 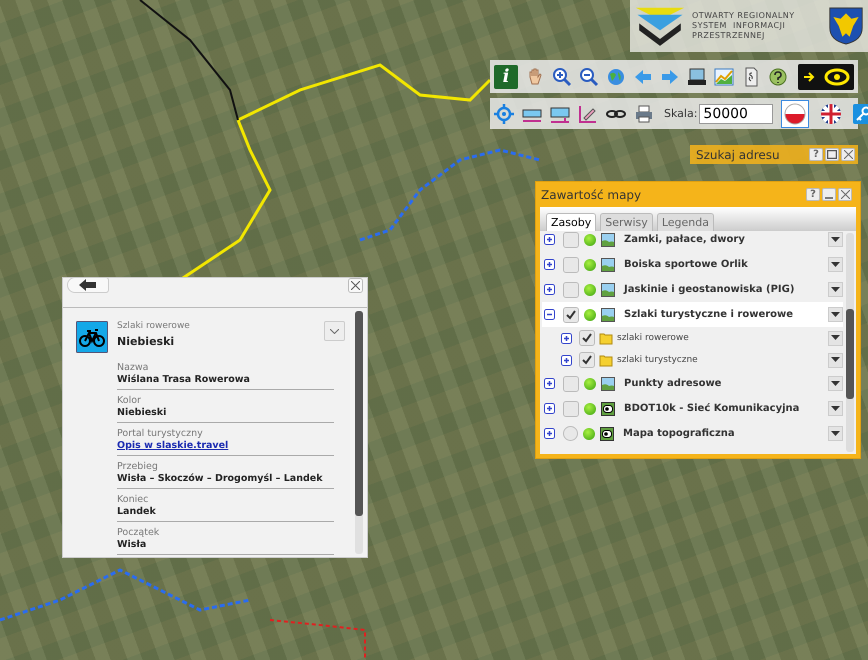 I want to click on scale-label: Skala:, so click(x=681, y=113).